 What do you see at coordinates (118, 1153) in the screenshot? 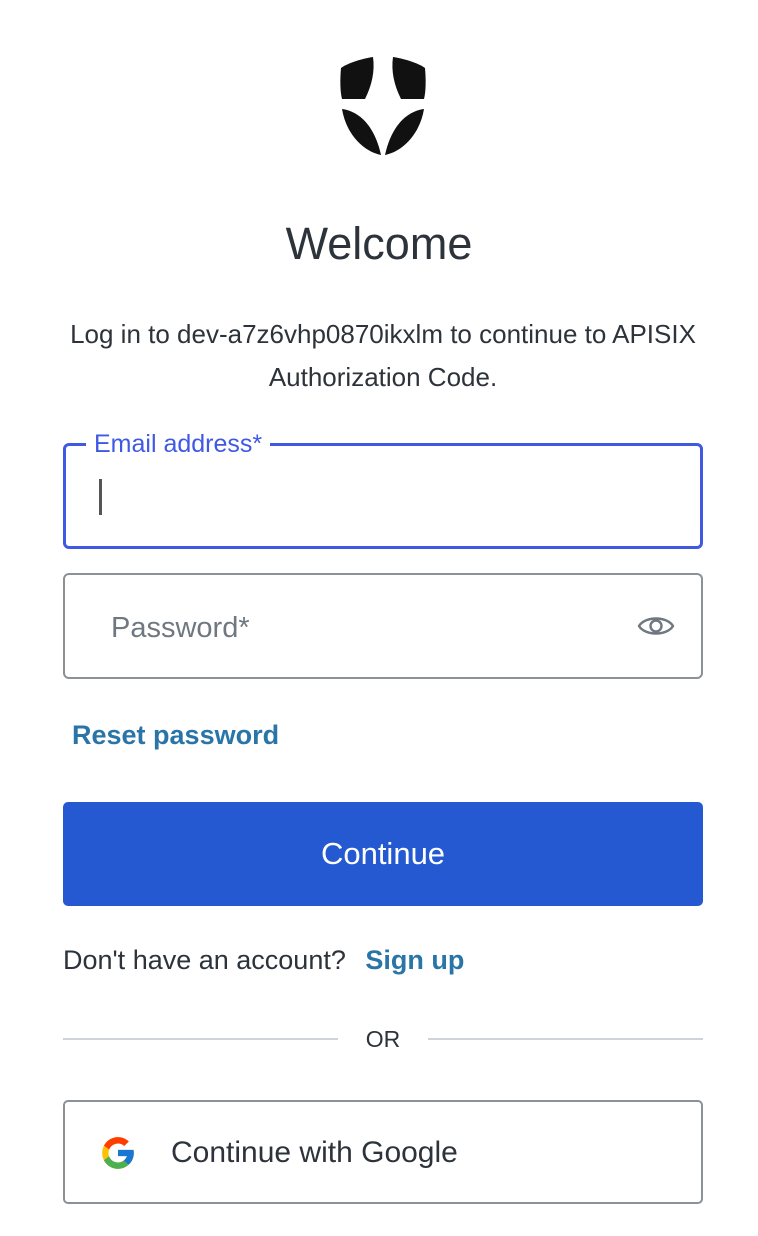
I see `google-icon` at bounding box center [118, 1153].